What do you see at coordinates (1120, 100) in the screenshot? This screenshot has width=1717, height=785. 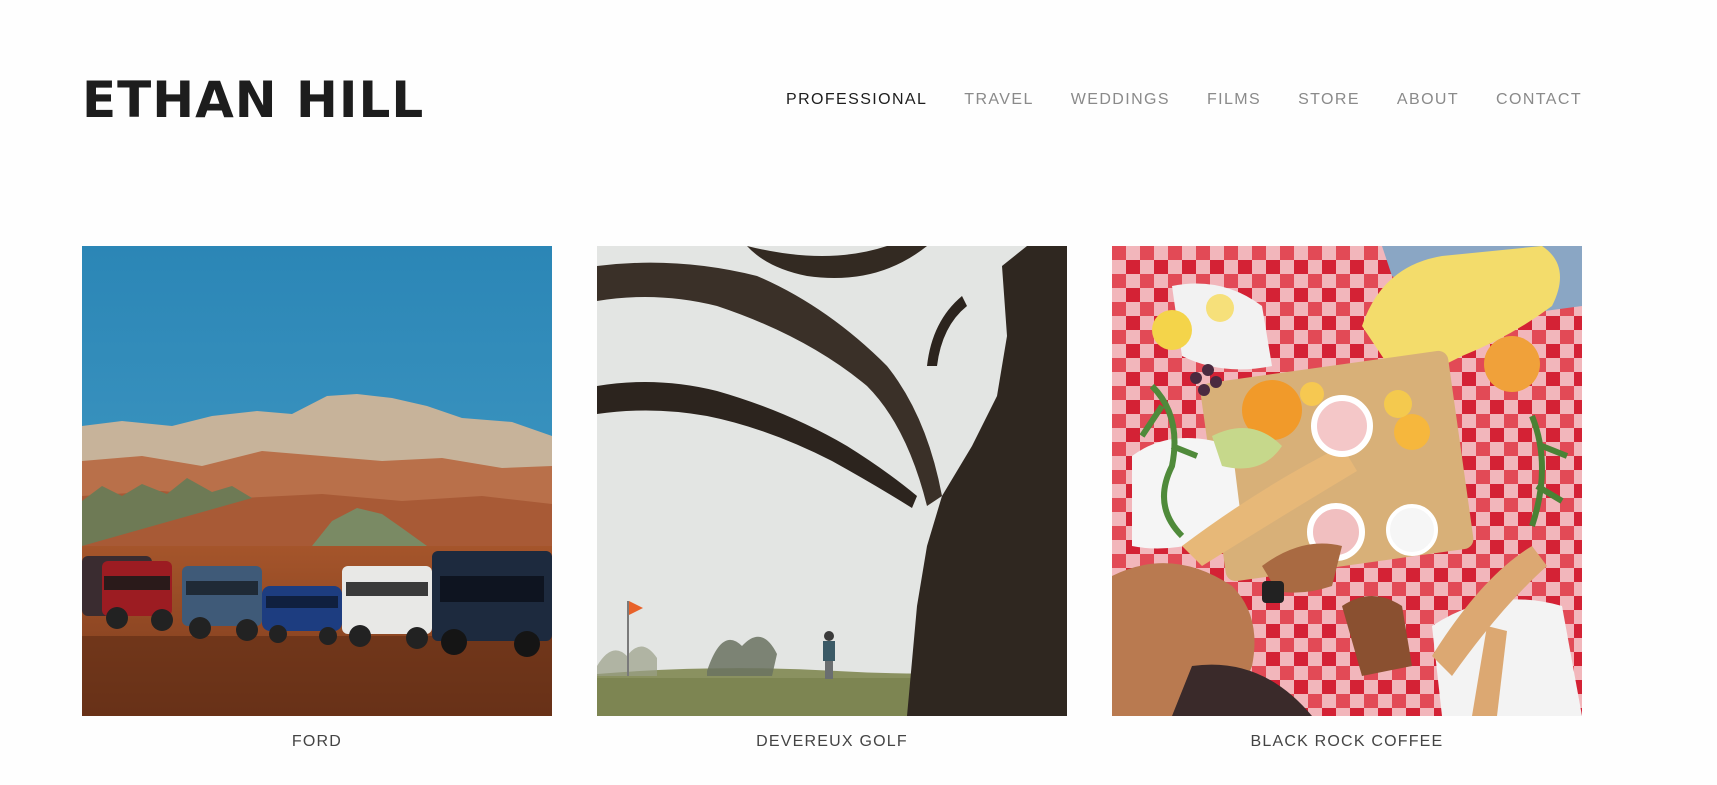 I see `nav-item-weddings: WEDDINGS` at bounding box center [1120, 100].